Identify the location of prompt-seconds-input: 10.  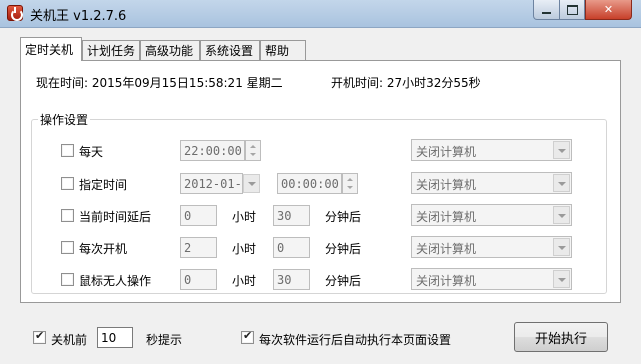
(115, 337).